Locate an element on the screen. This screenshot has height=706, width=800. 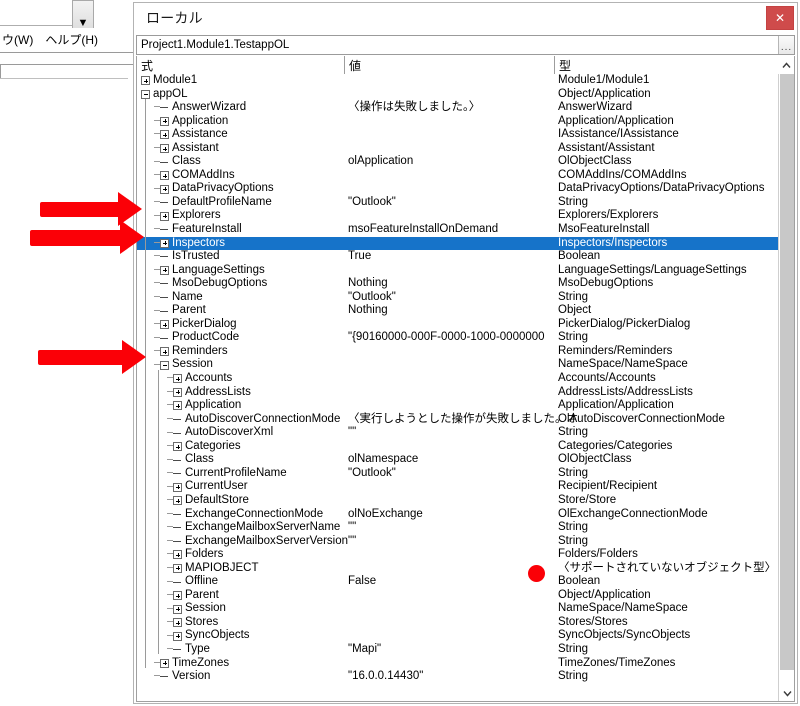
table-row: Categories Categories/Categories is located at coordinates (458, 447).